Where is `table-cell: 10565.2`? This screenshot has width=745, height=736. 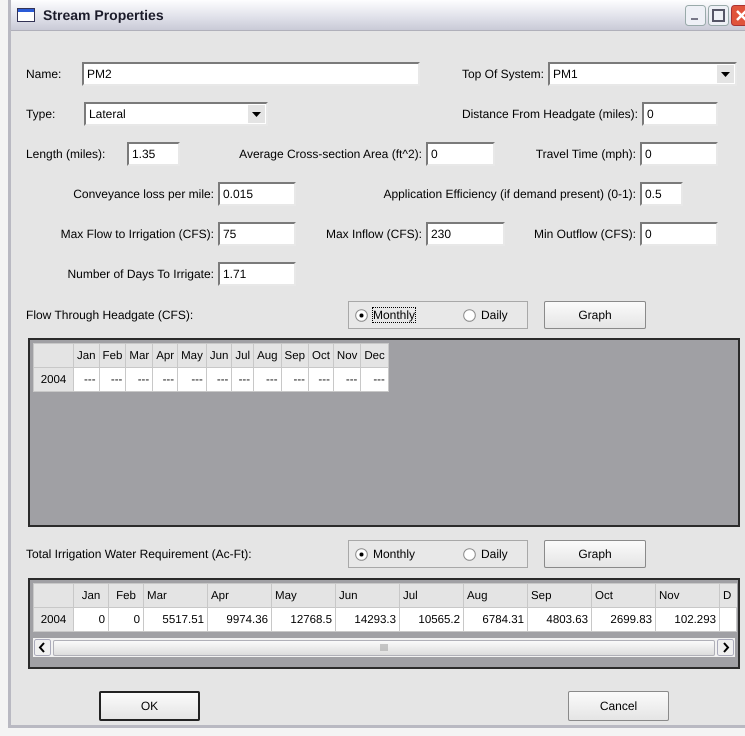 table-cell: 10565.2 is located at coordinates (432, 620).